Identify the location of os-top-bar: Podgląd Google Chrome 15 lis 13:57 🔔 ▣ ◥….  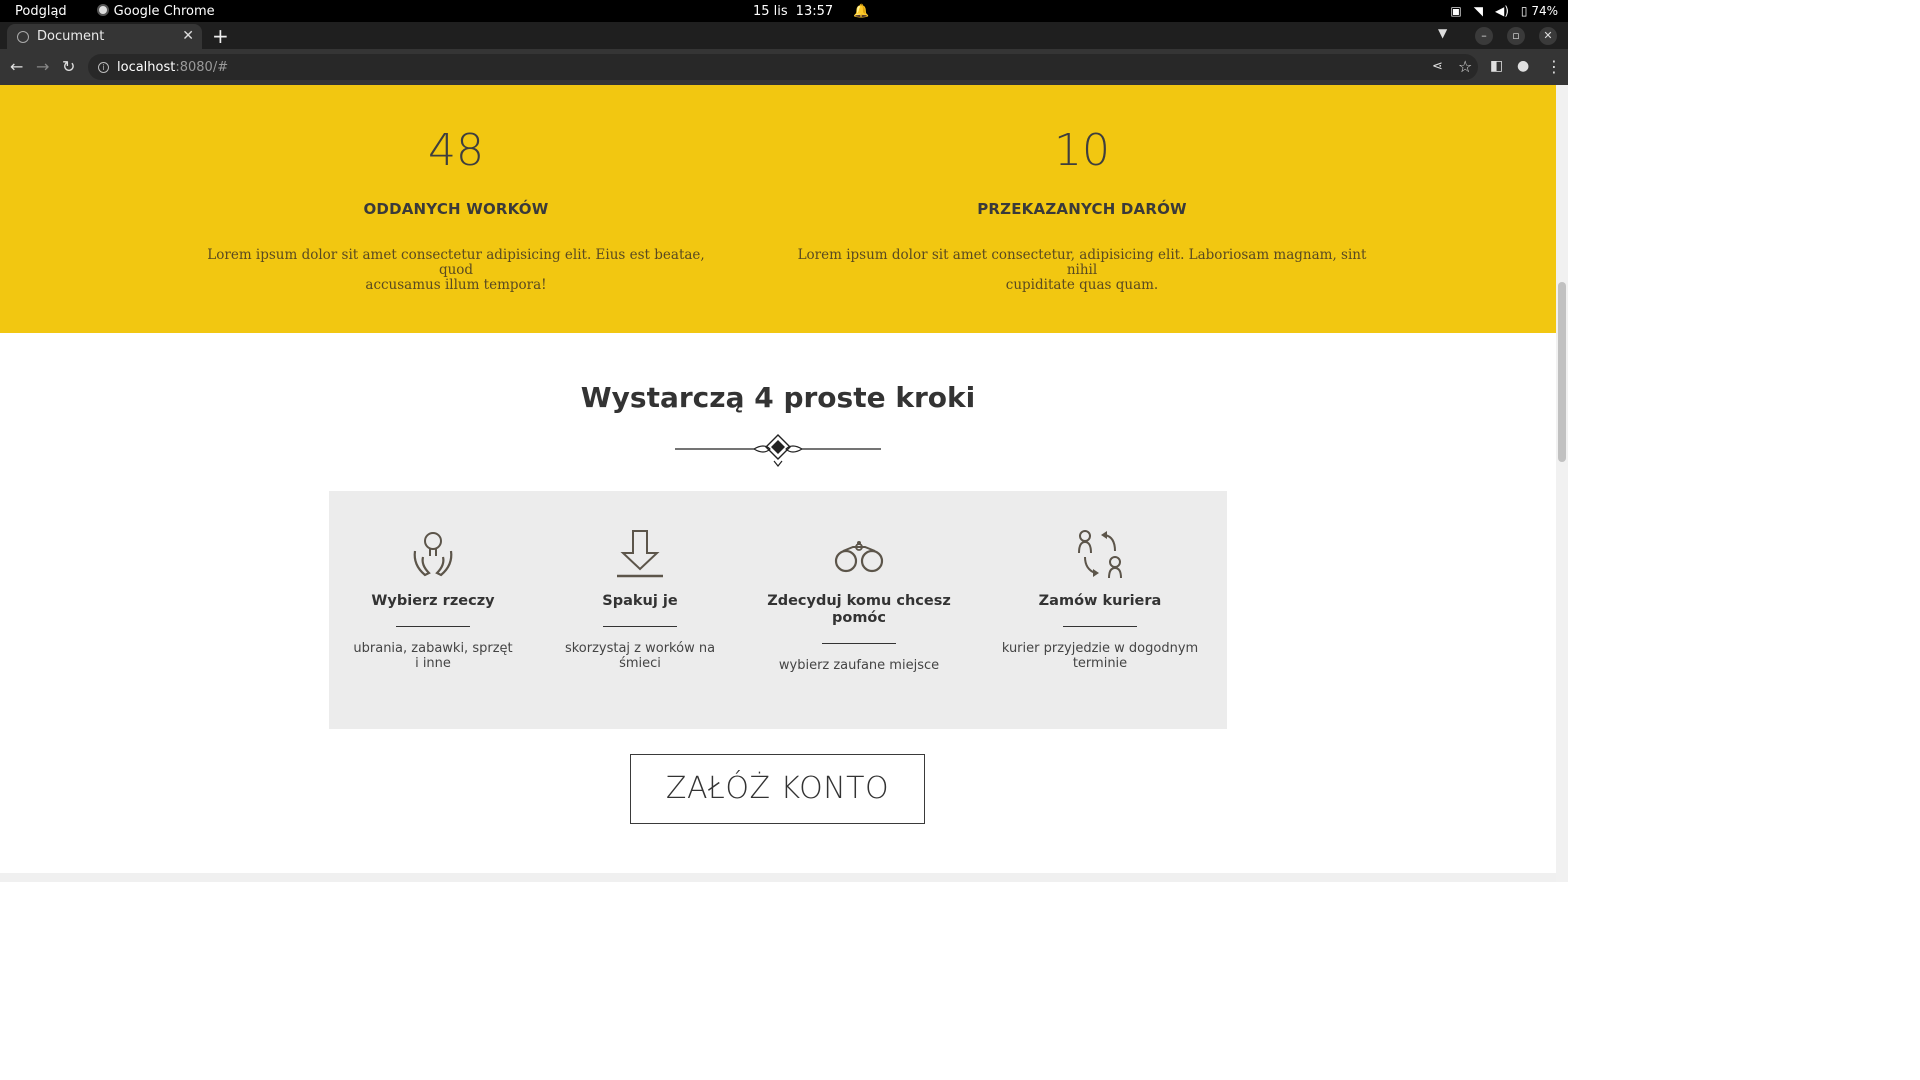
(784, 11).